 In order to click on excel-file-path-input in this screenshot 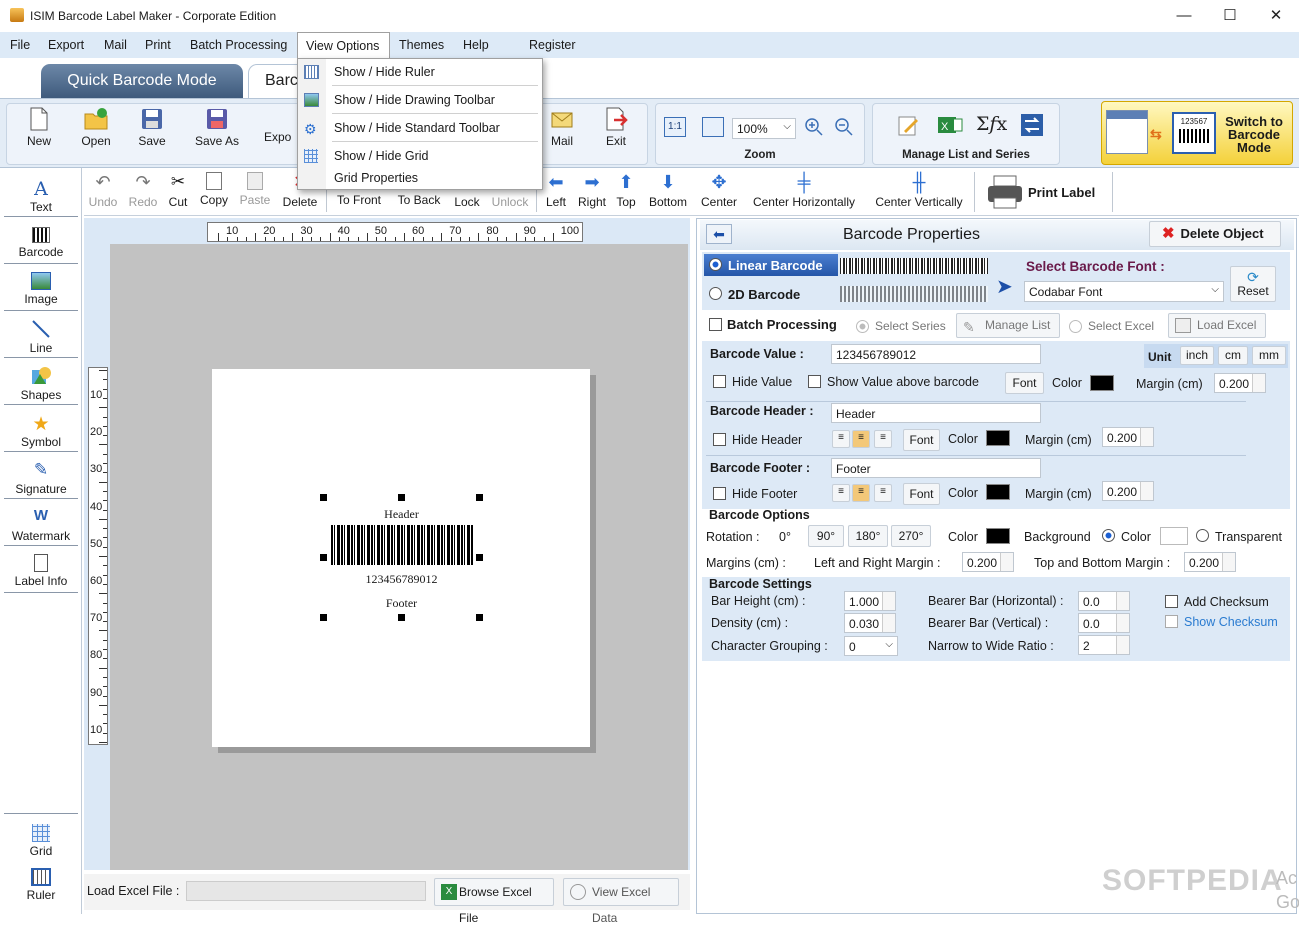, I will do `click(306, 891)`.